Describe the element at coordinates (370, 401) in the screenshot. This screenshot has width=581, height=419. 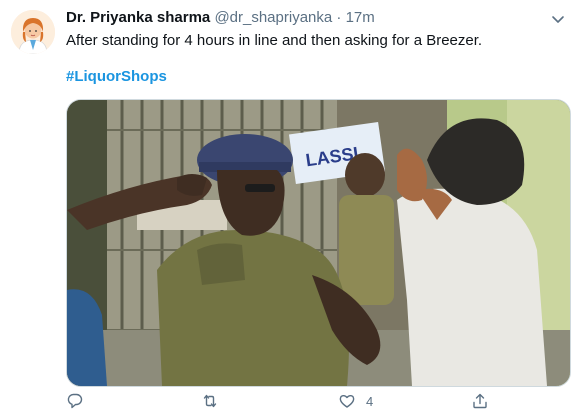
I see `like-count: 4` at that location.